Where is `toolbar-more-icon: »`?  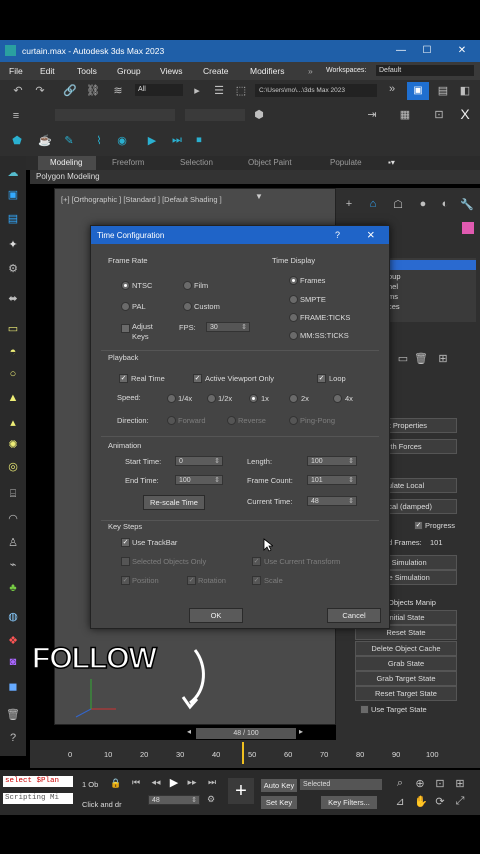
toolbar-more-icon: » is located at coordinates (392, 89).